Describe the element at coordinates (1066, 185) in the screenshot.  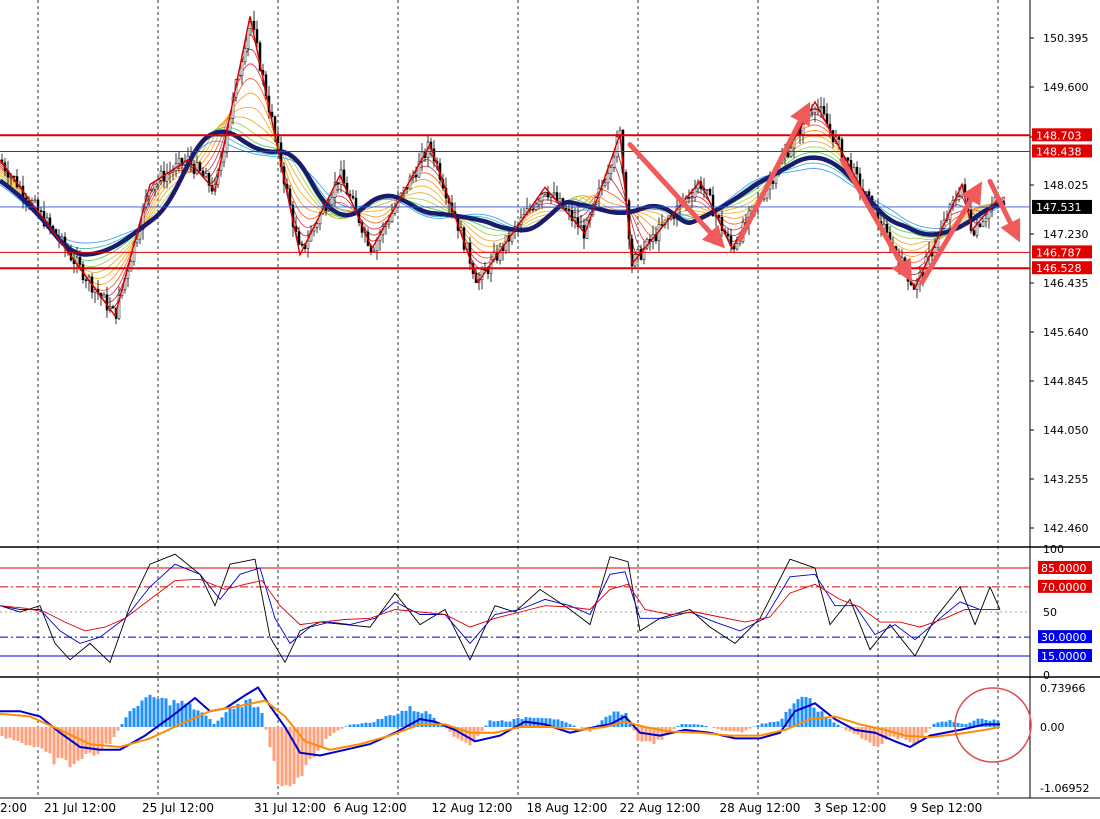
I see `price-tick-label: 148.025` at that location.